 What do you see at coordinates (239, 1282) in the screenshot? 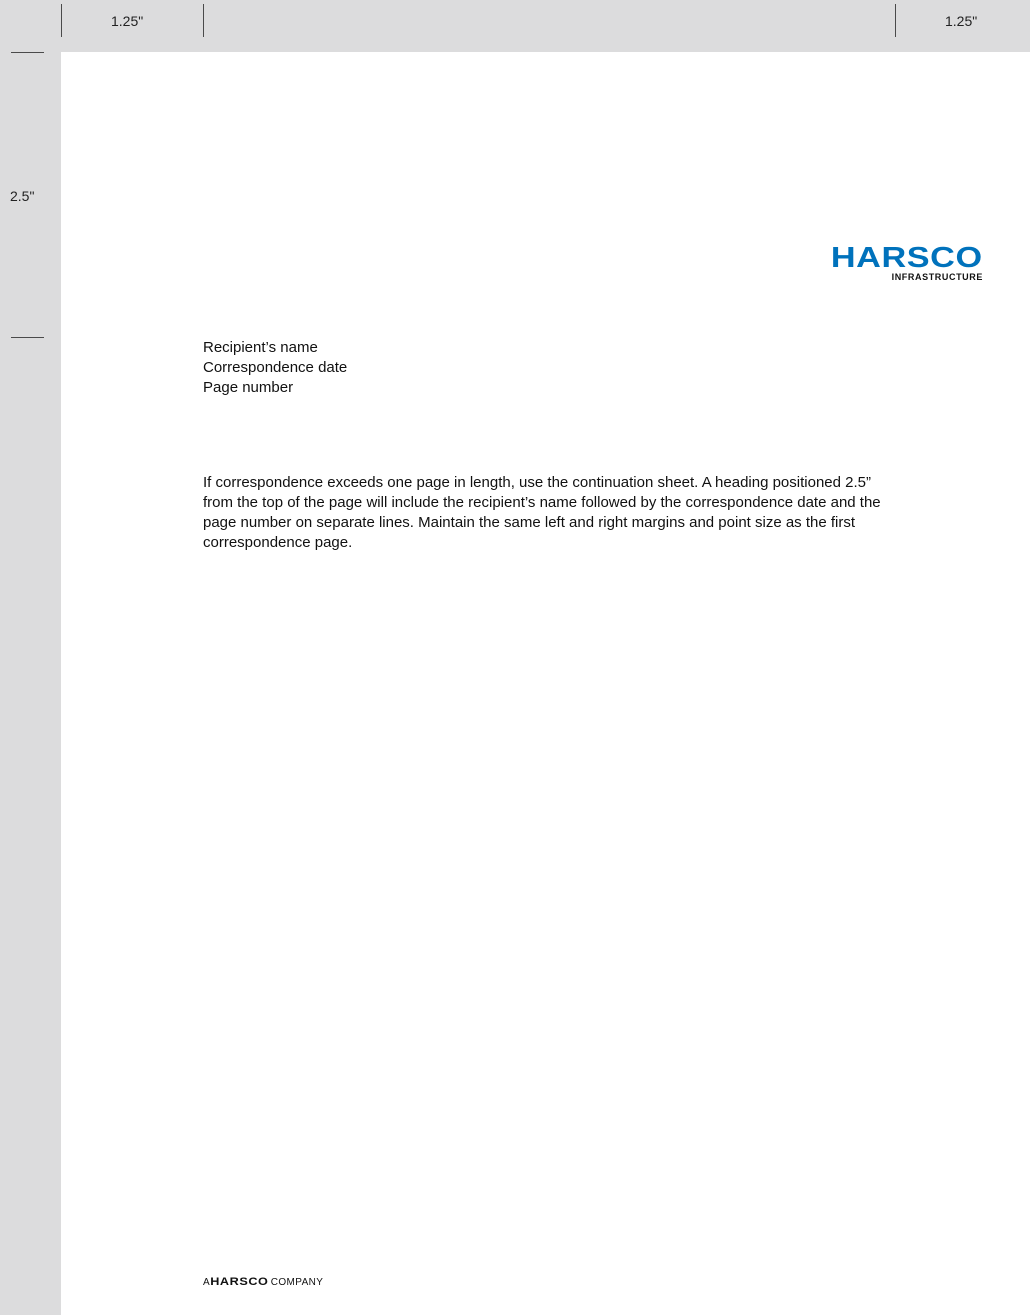
I see `footer-brand: HARSCO` at bounding box center [239, 1282].